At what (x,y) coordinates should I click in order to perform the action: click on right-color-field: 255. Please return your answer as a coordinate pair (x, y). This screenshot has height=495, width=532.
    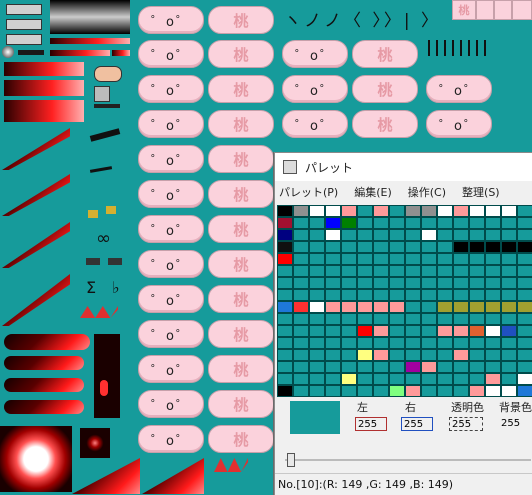
    Looking at the image, I should click on (417, 424).